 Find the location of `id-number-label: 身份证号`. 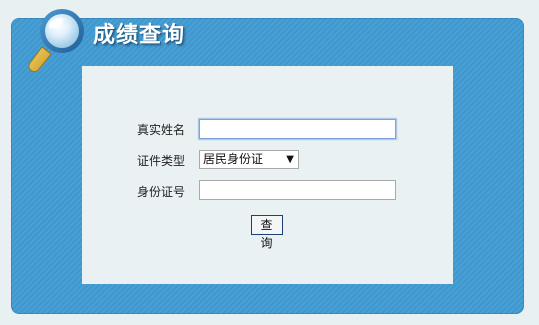

id-number-label: 身份证号 is located at coordinates (161, 192).